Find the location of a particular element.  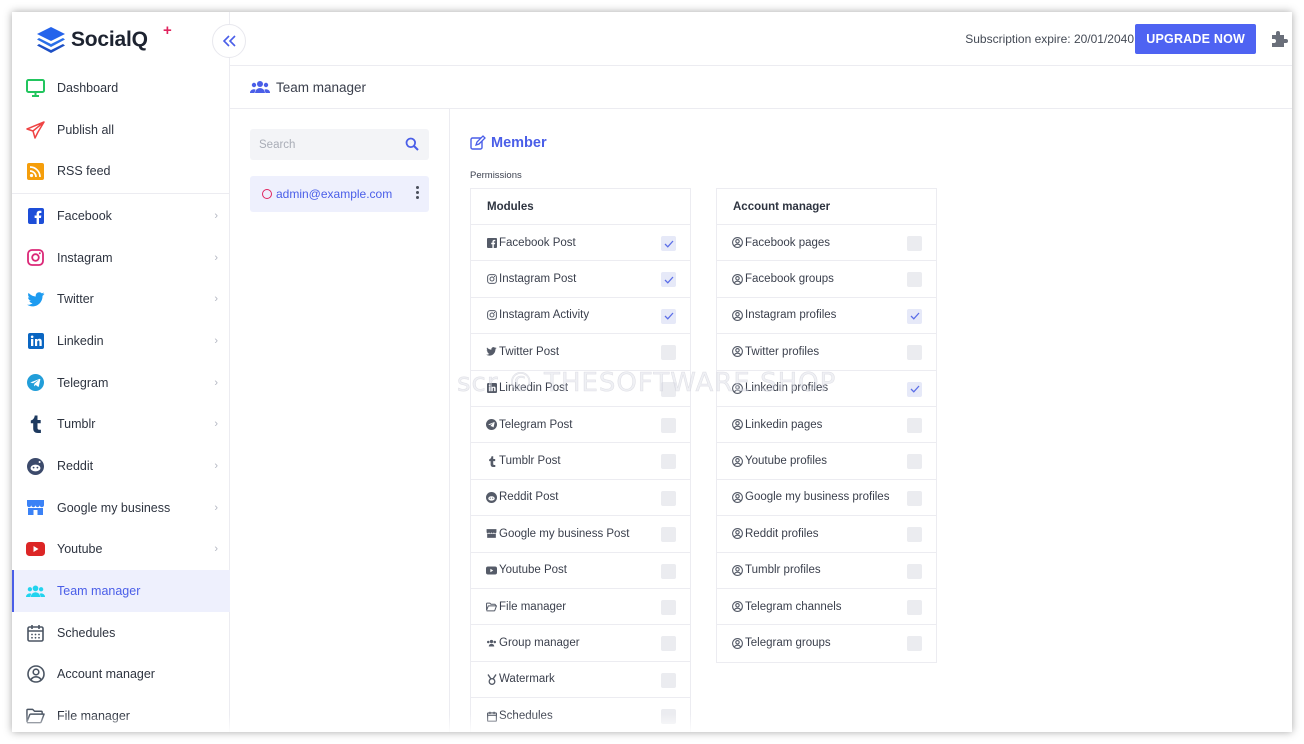

store-icon is located at coordinates (35, 507).